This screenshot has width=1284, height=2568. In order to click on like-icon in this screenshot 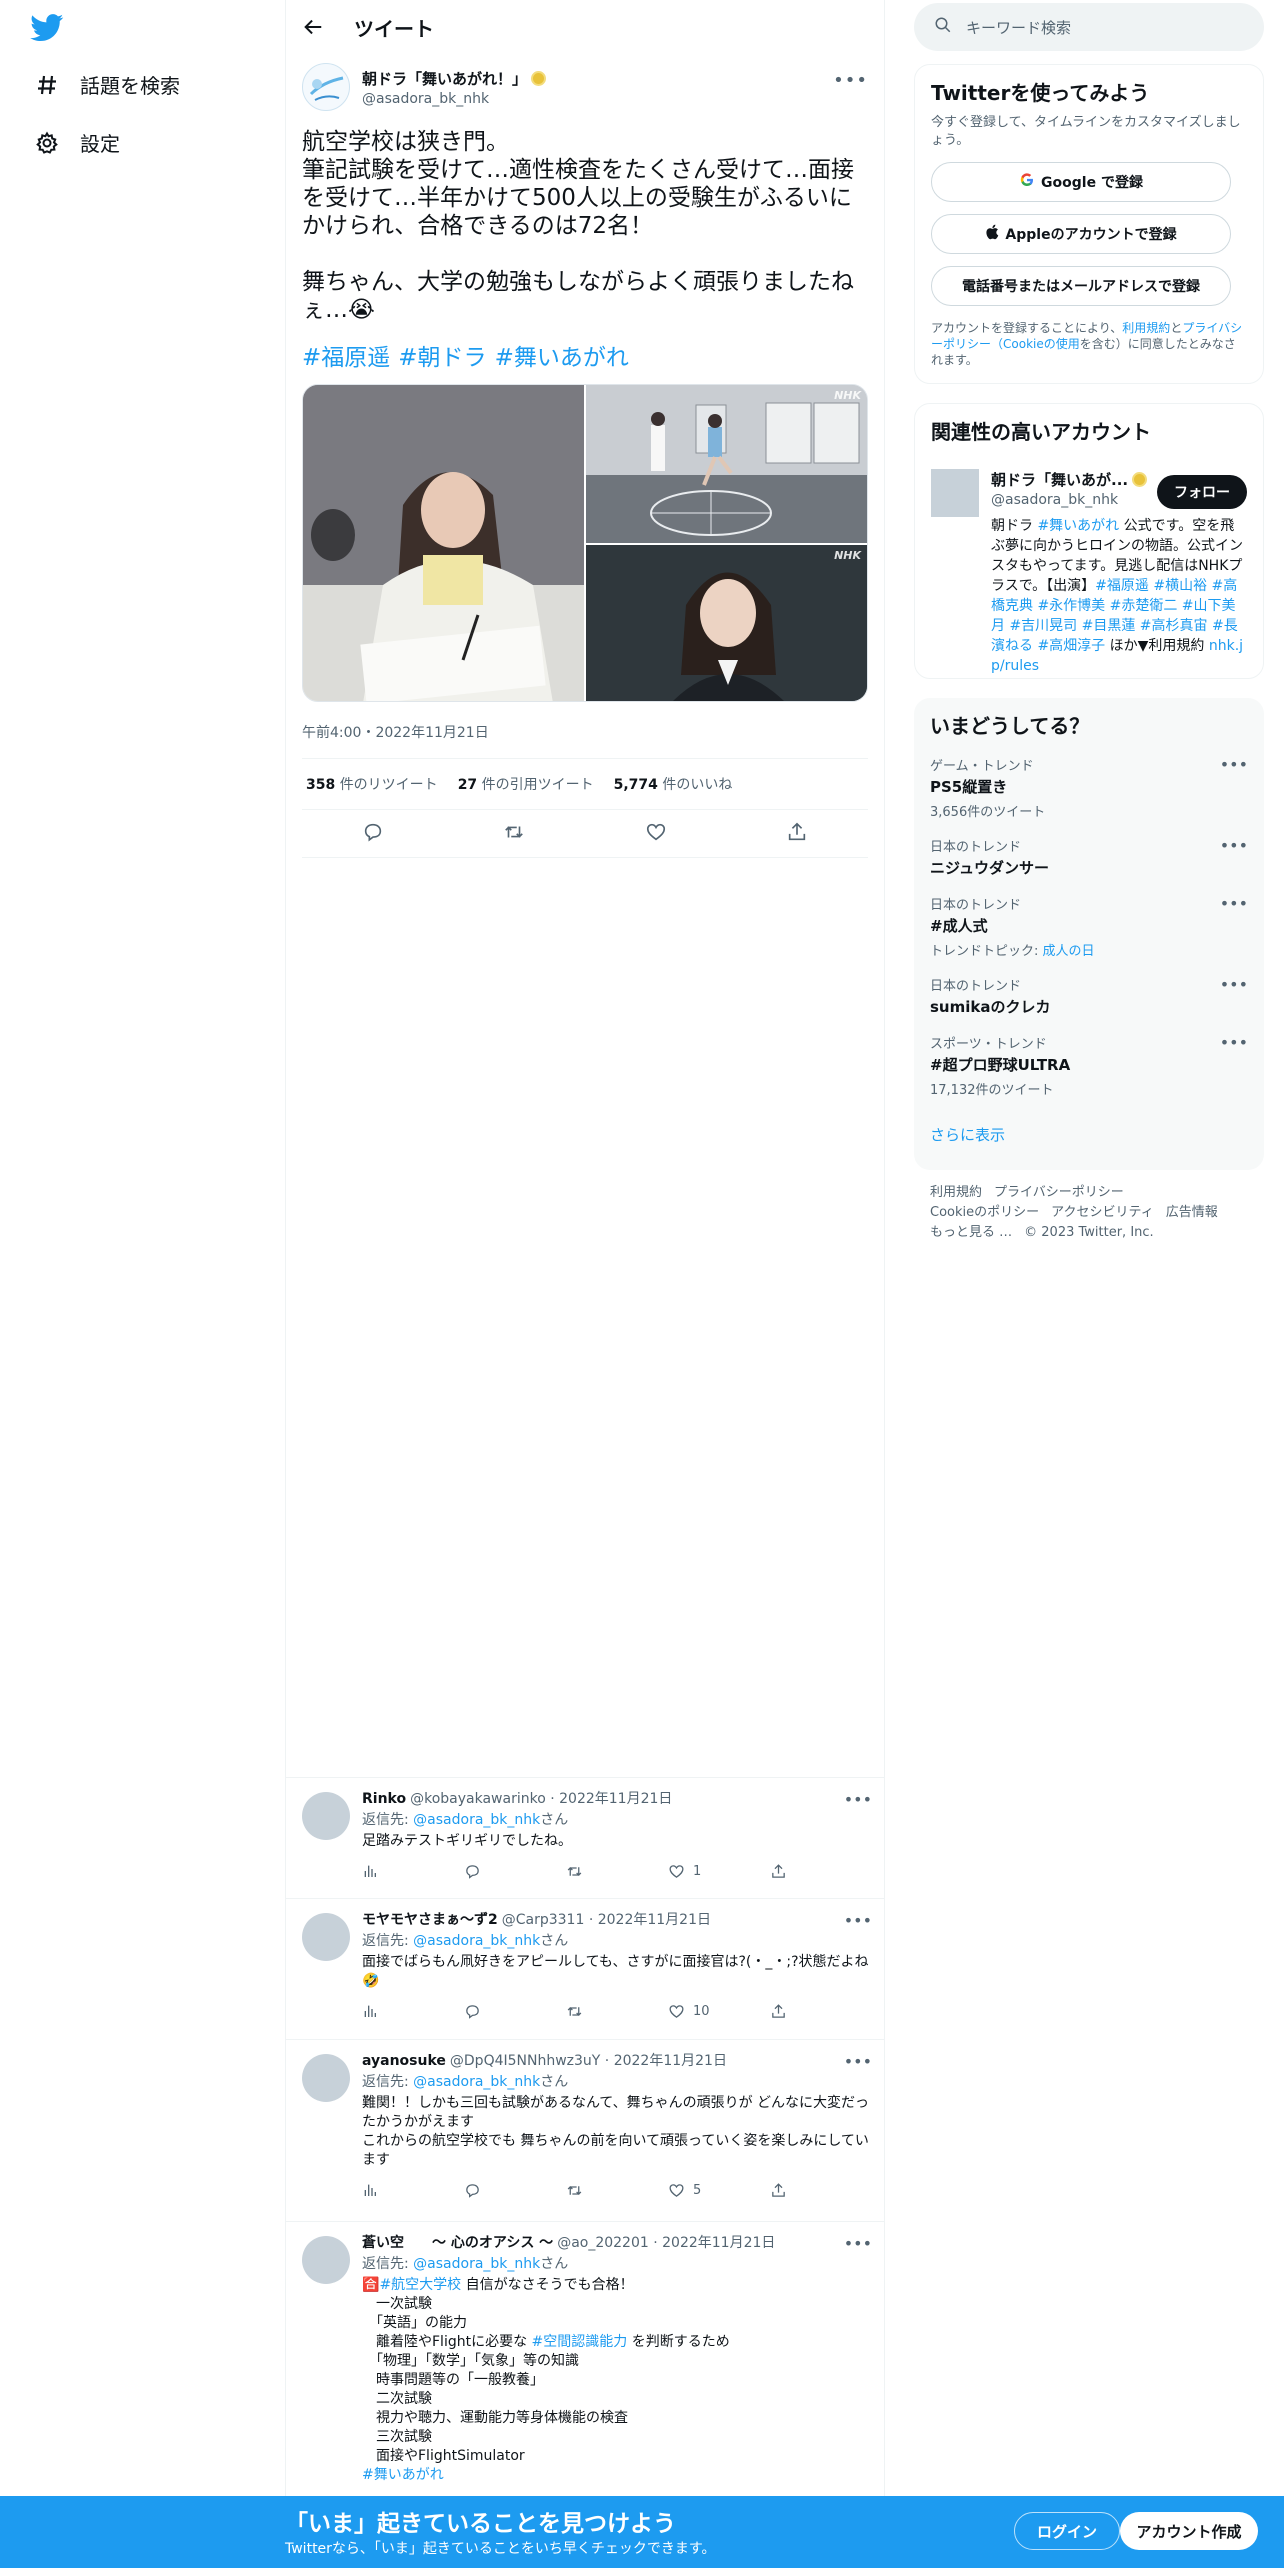, I will do `click(656, 834)`.